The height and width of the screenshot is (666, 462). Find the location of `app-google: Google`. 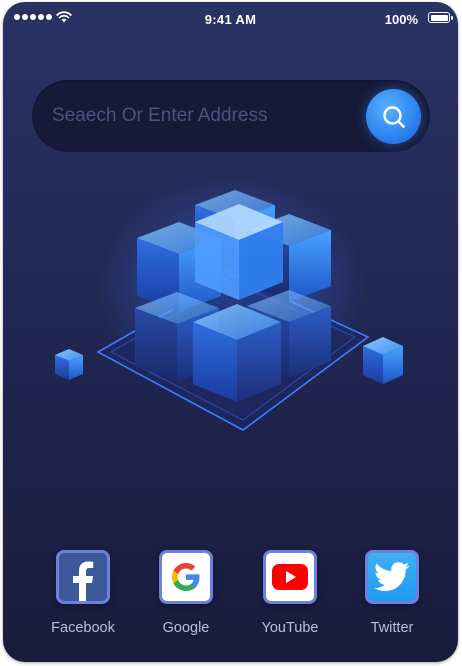

app-google: Google is located at coordinates (186, 593).